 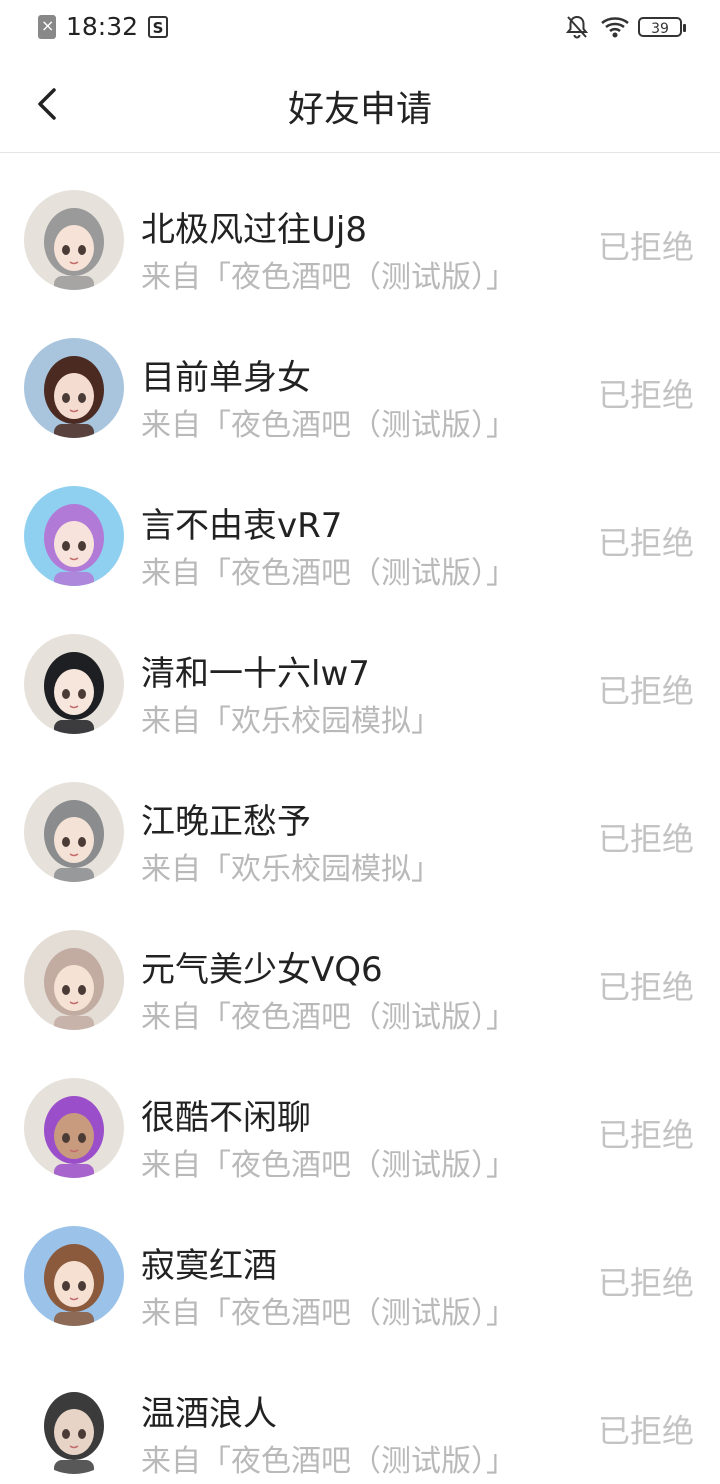 What do you see at coordinates (615, 27) in the screenshot?
I see `wifi-icon` at bounding box center [615, 27].